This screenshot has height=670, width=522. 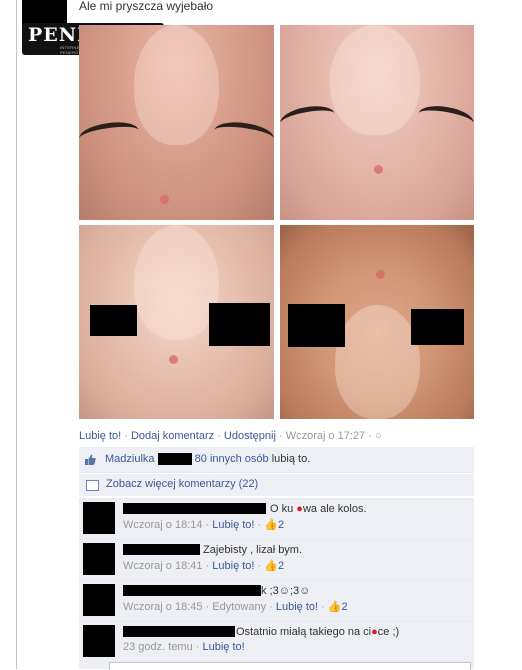 What do you see at coordinates (204, 566) in the screenshot?
I see `comment-meta: Wczoraj o 18:41 · Lubię to! · 👍2` at bounding box center [204, 566].